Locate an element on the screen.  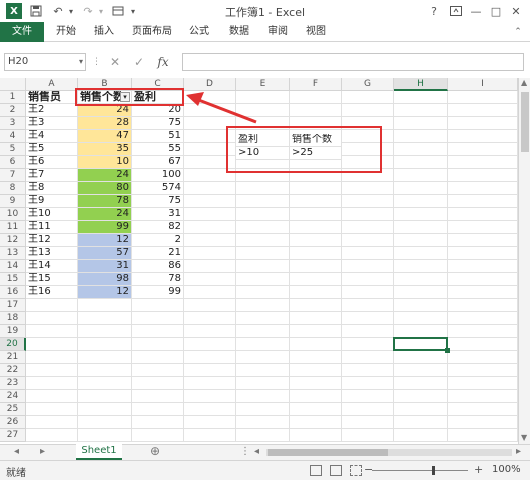
row-header-18: 18 is located at coordinates (13, 318).